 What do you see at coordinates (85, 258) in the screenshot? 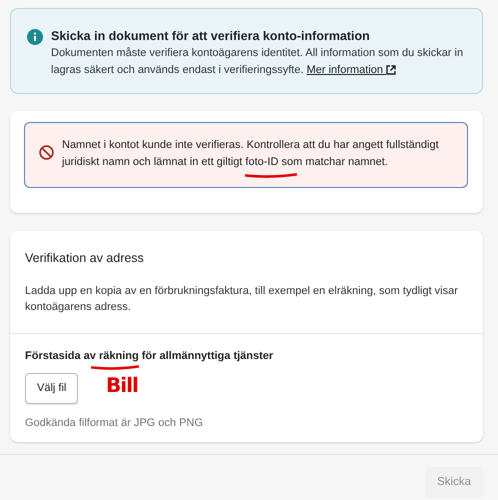
I see `card-title: Verifikation av adress` at bounding box center [85, 258].